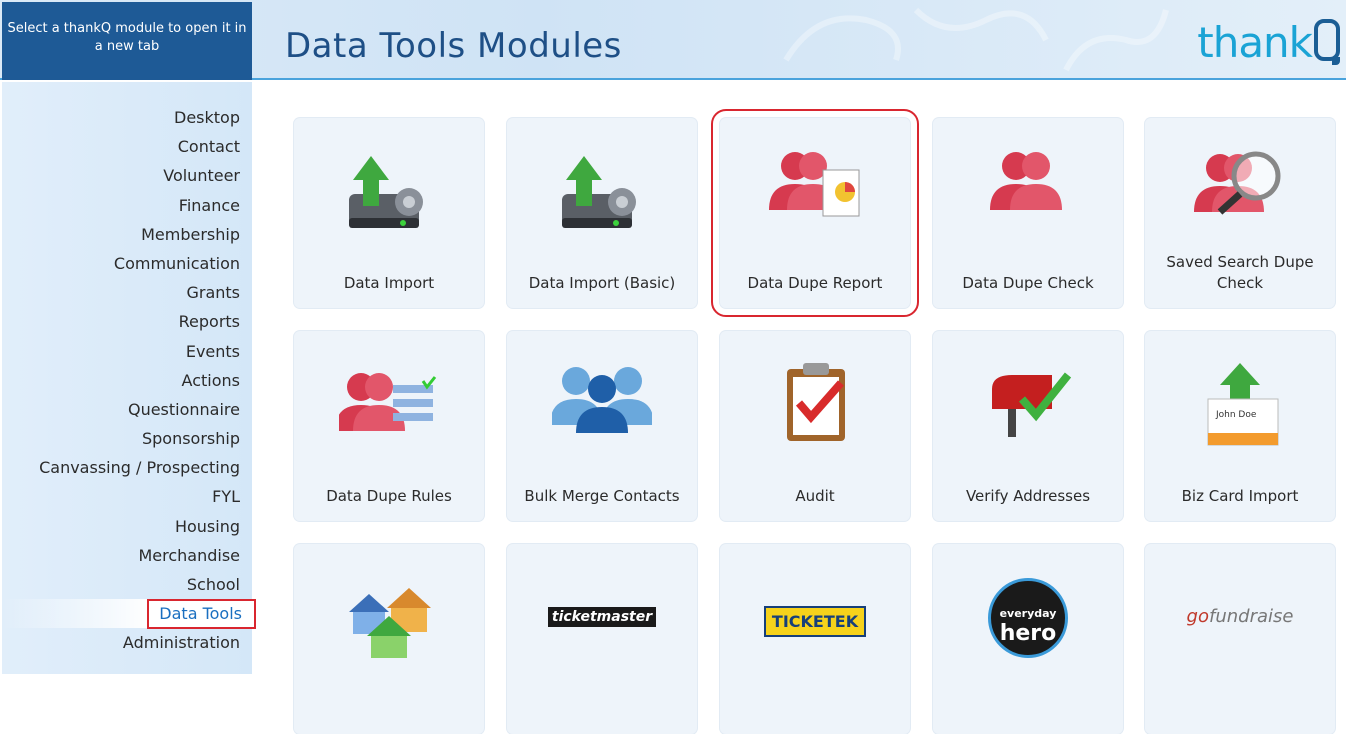  Describe the element at coordinates (208, 147) in the screenshot. I see `nav-item-label: Contact` at that location.